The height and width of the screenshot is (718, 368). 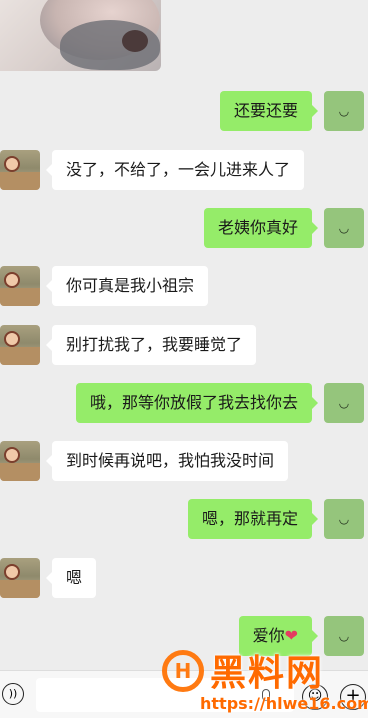 What do you see at coordinates (267, 673) in the screenshot?
I see `watermark-title: 黑料网` at bounding box center [267, 673].